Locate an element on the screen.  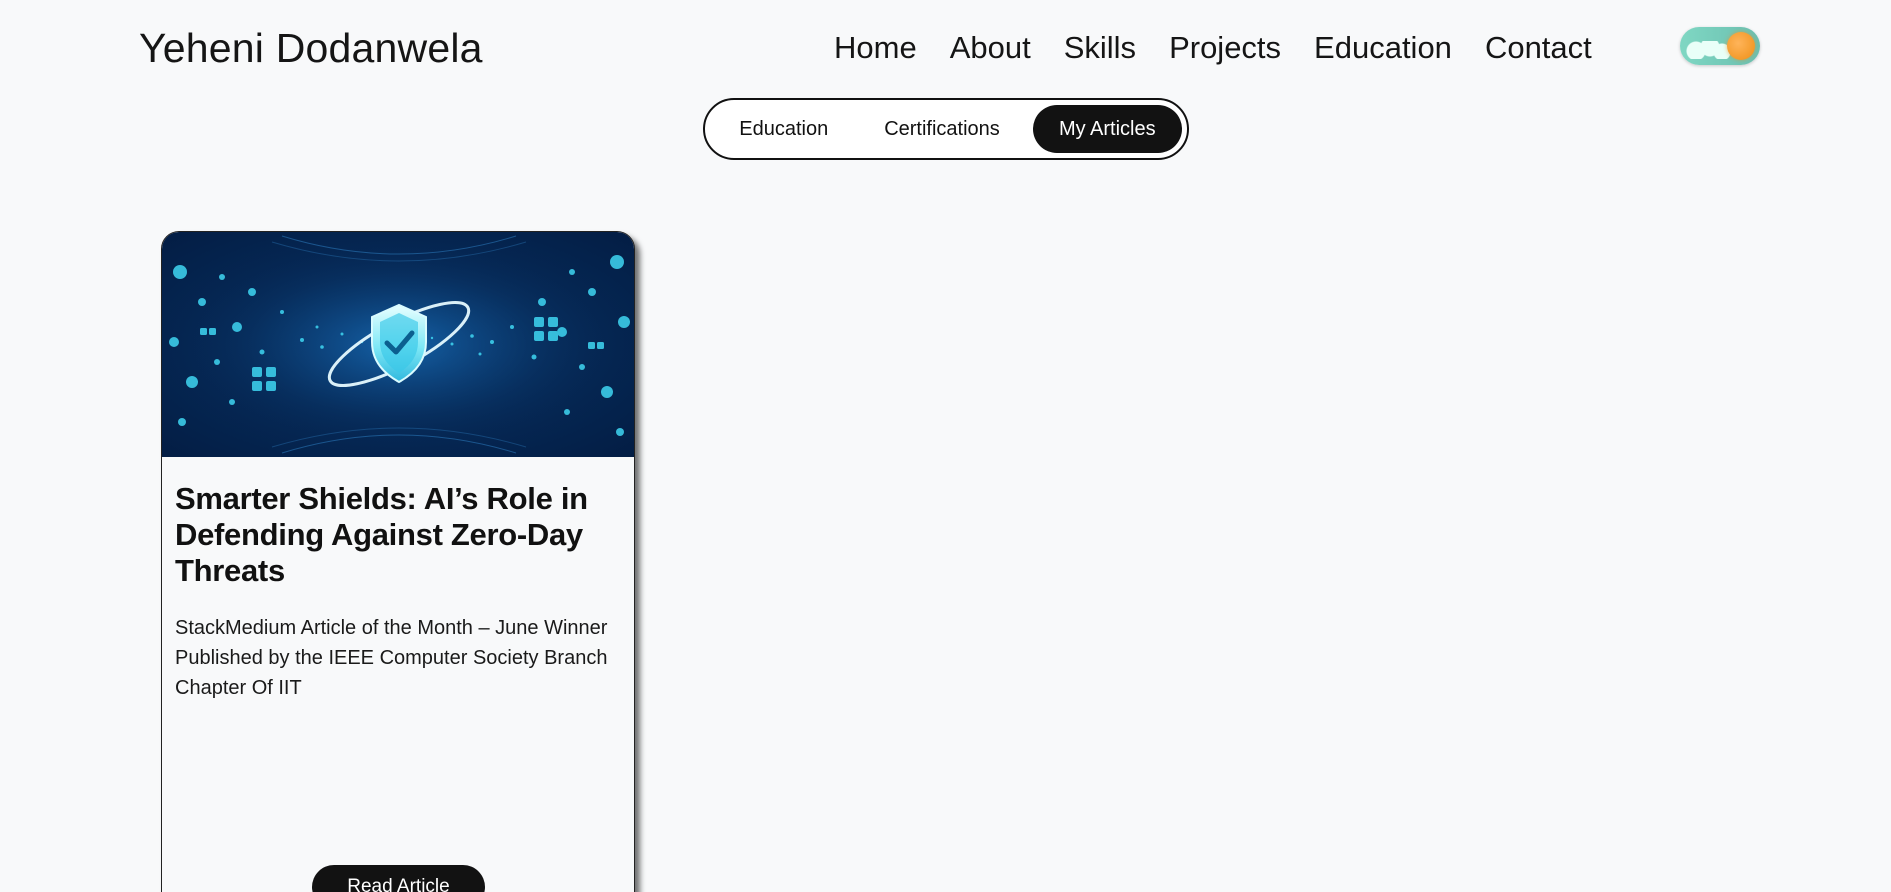
theme-toggle is located at coordinates (1720, 46).